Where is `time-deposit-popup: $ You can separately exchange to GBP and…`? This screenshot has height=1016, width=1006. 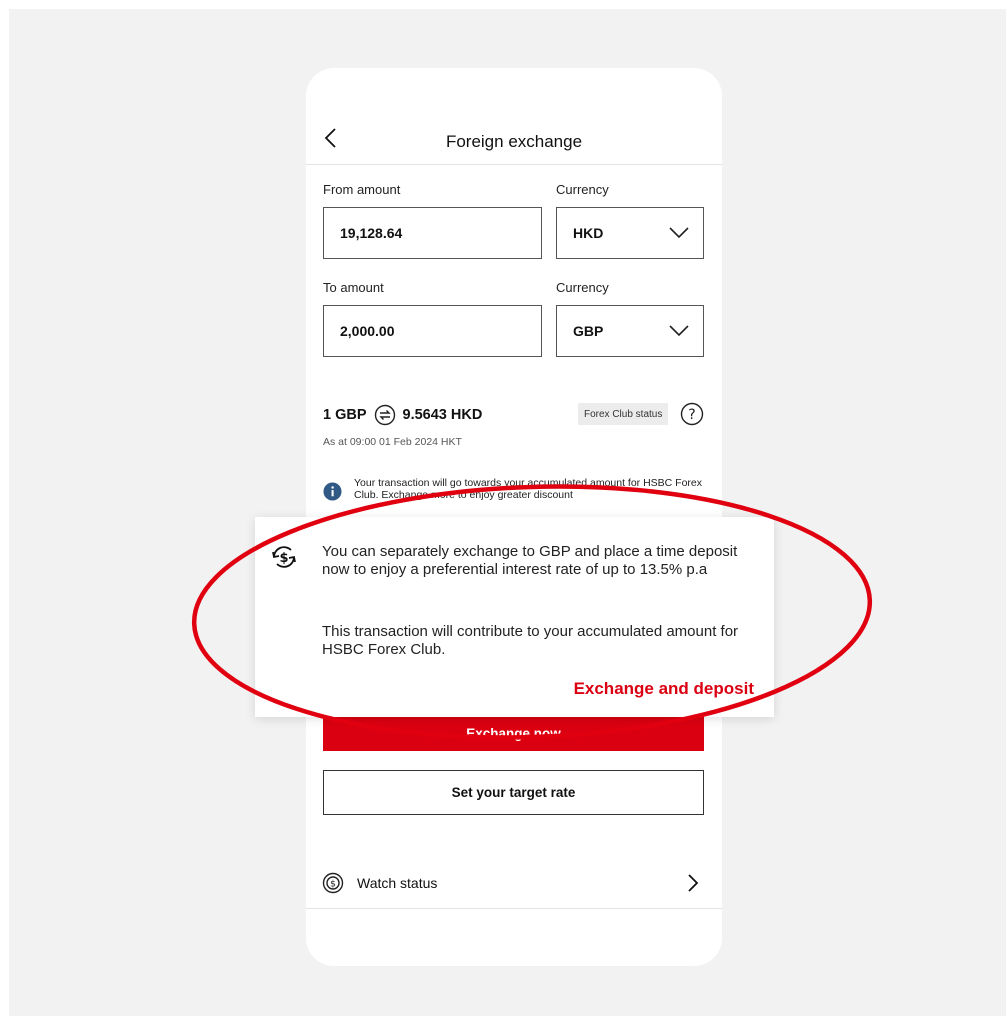
time-deposit-popup: $ You can separately exchange to GBP and… is located at coordinates (514, 617).